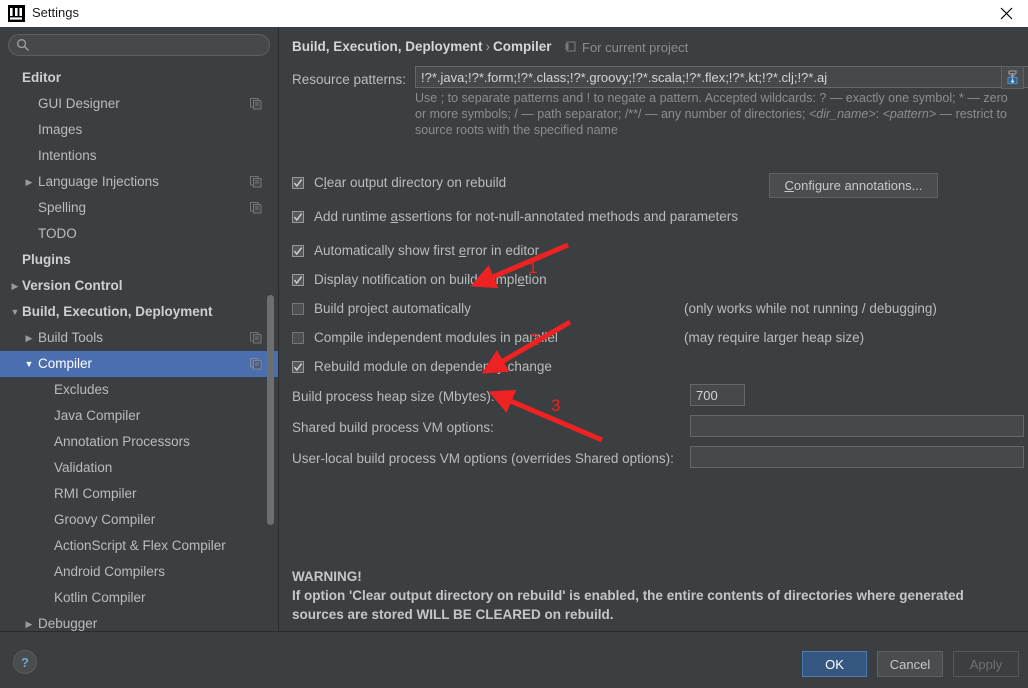  What do you see at coordinates (570, 46) in the screenshot?
I see `project-scope-icon` at bounding box center [570, 46].